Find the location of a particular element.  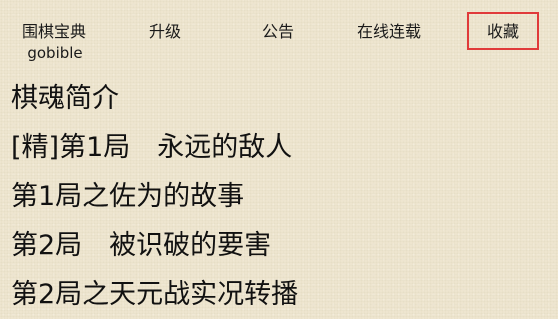

list-item: 第1局之佐为的故事 is located at coordinates (281, 196).